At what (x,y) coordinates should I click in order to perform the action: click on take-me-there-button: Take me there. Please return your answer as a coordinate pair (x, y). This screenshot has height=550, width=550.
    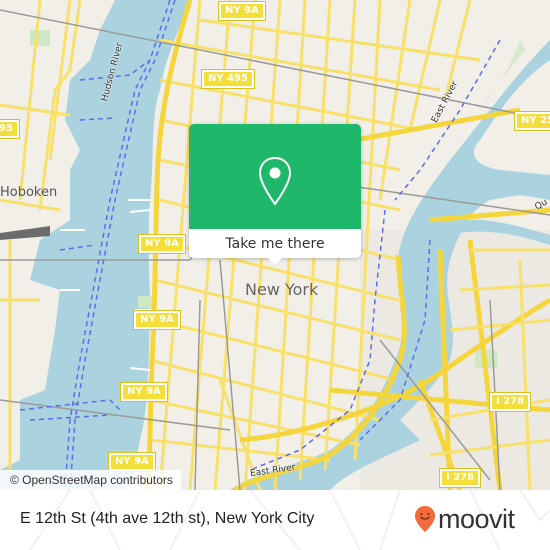
    Looking at the image, I should click on (275, 243).